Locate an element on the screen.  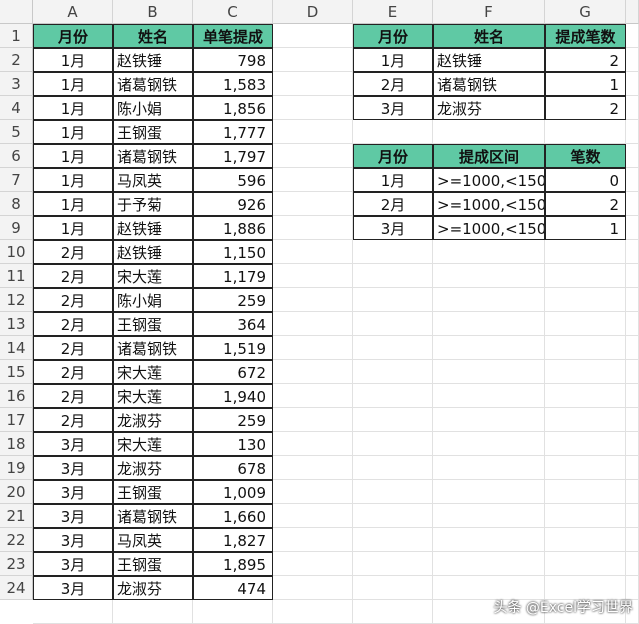
row-header-23: 23 is located at coordinates (16, 564).